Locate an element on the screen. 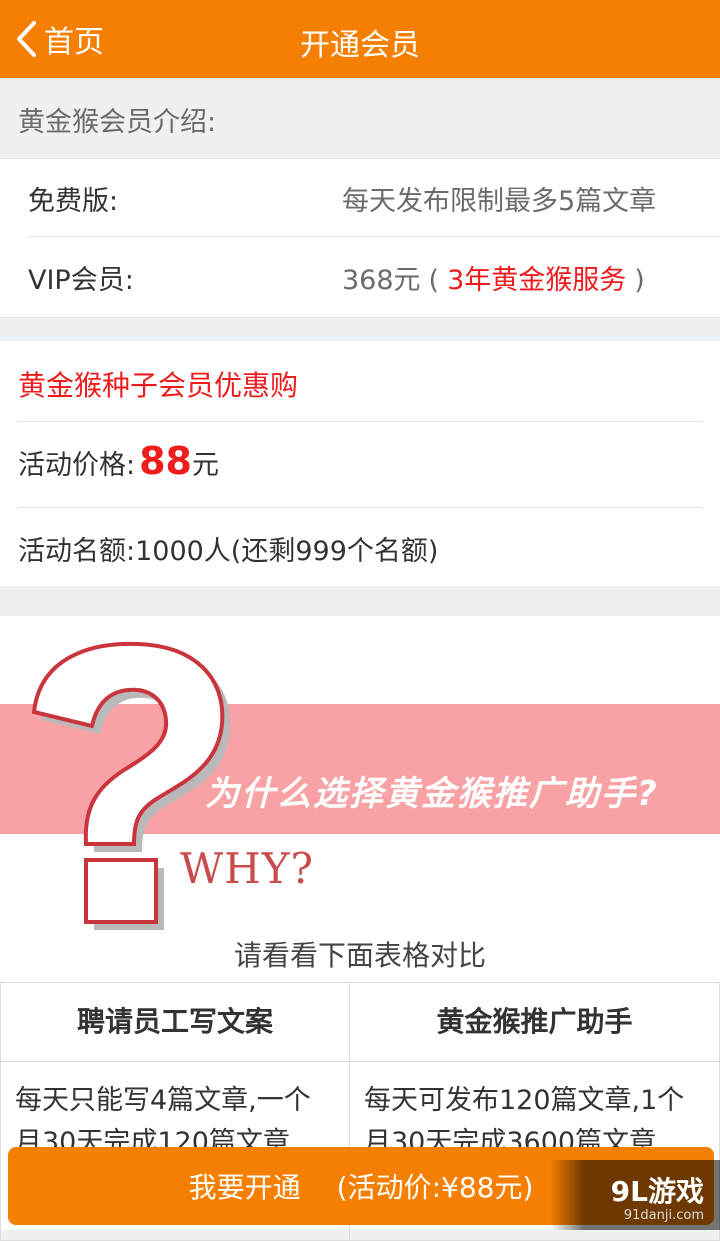 The height and width of the screenshot is (1241, 720). promo-price-unit: 元 is located at coordinates (205, 465).